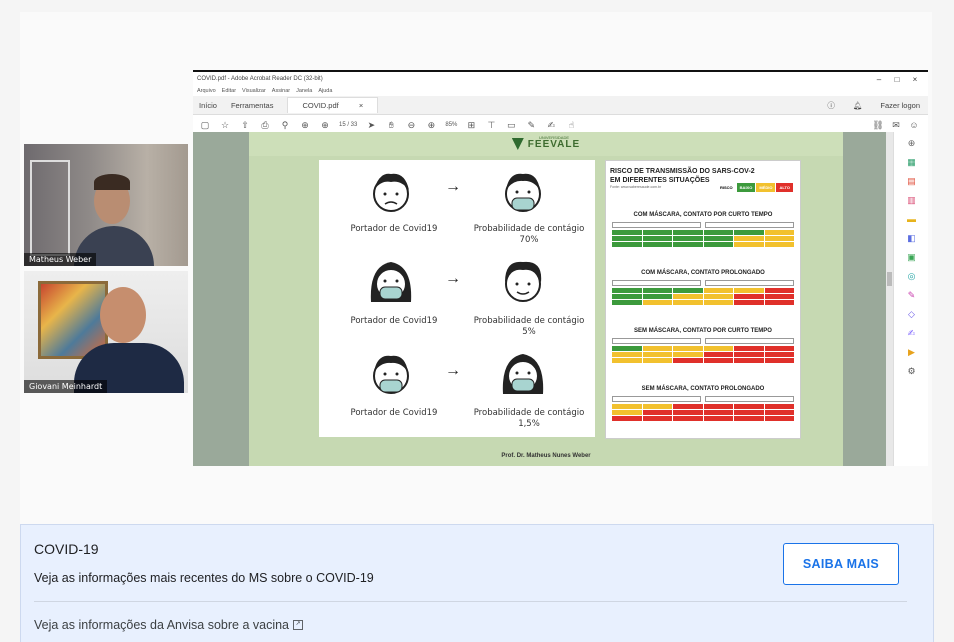 This screenshot has height=642, width=954. Describe the element at coordinates (703, 287) in the screenshot. I see `risk-section: COM MÁSCARA, CONTATO PROLONGADO` at that location.